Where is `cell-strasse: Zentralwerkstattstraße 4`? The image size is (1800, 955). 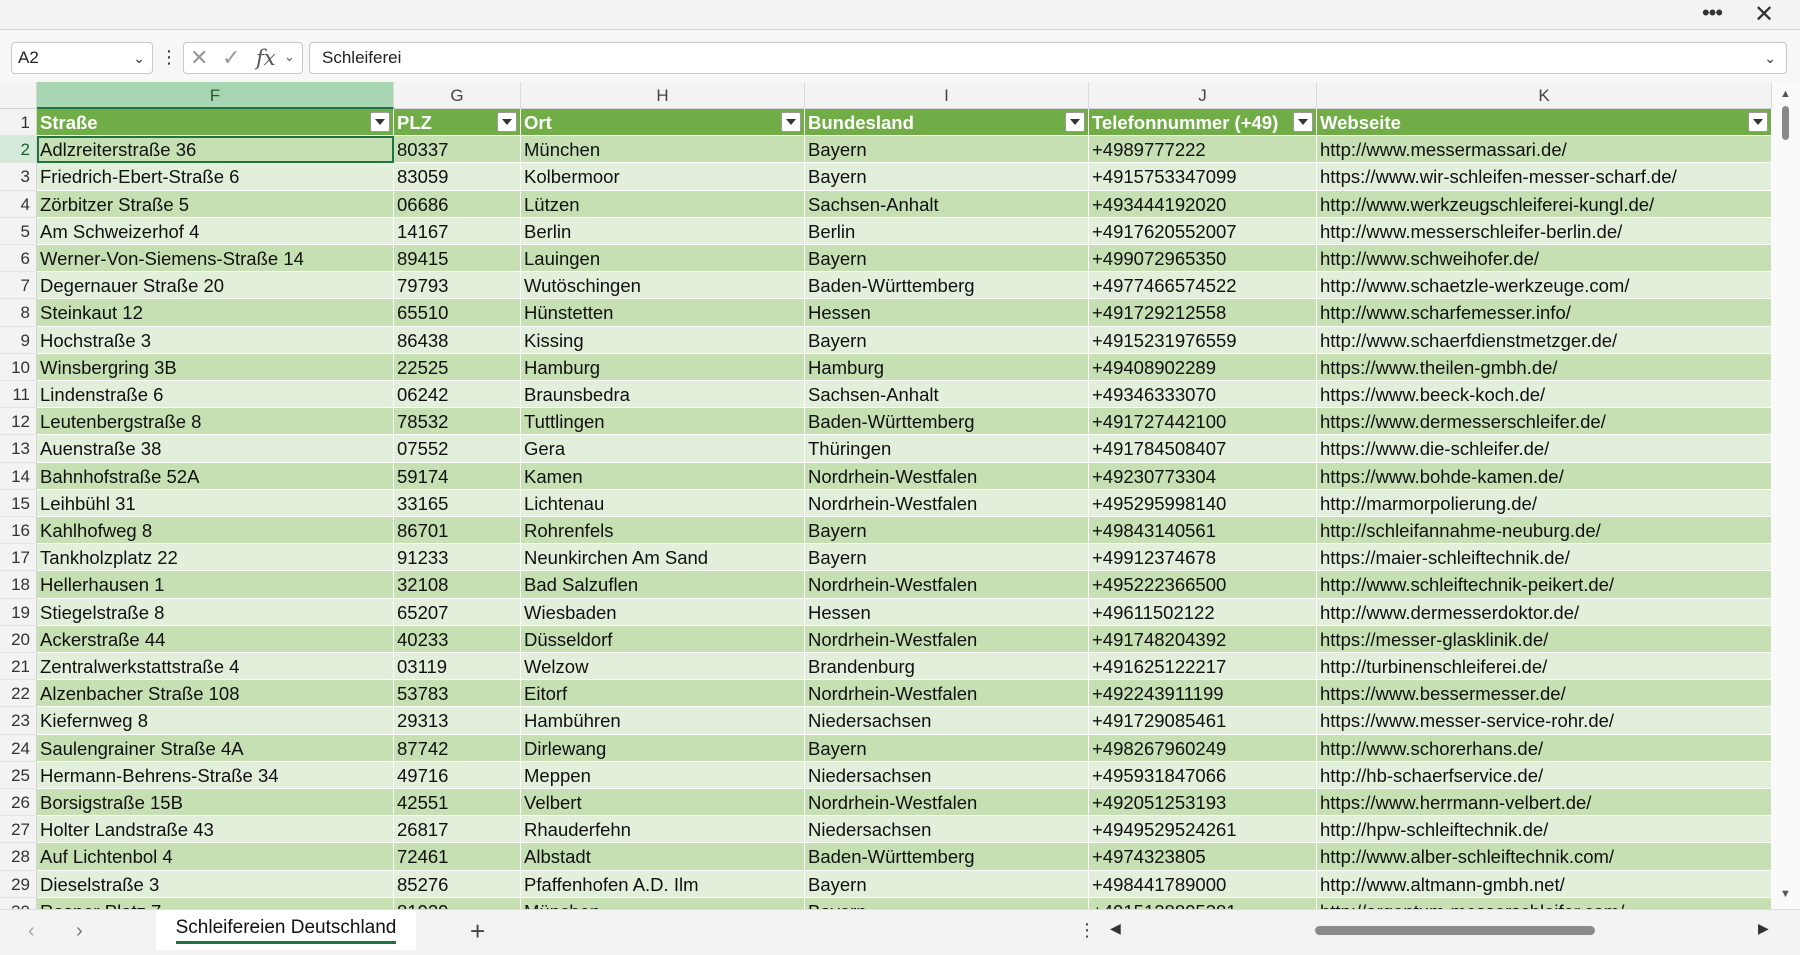 cell-strasse: Zentralwerkstattstraße 4 is located at coordinates (215, 667).